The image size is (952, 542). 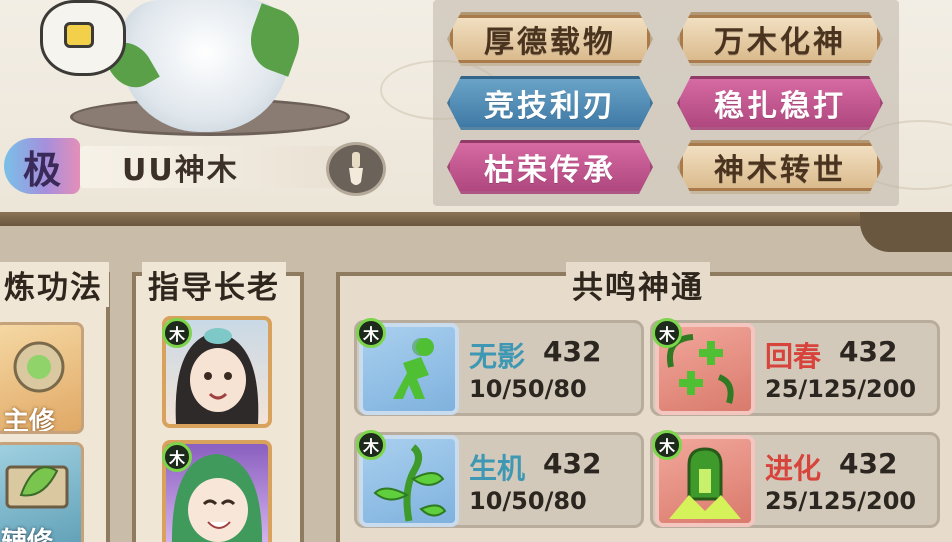 What do you see at coordinates (638, 284) in the screenshot?
I see `resonance-title: 共鸣神通` at bounding box center [638, 284].